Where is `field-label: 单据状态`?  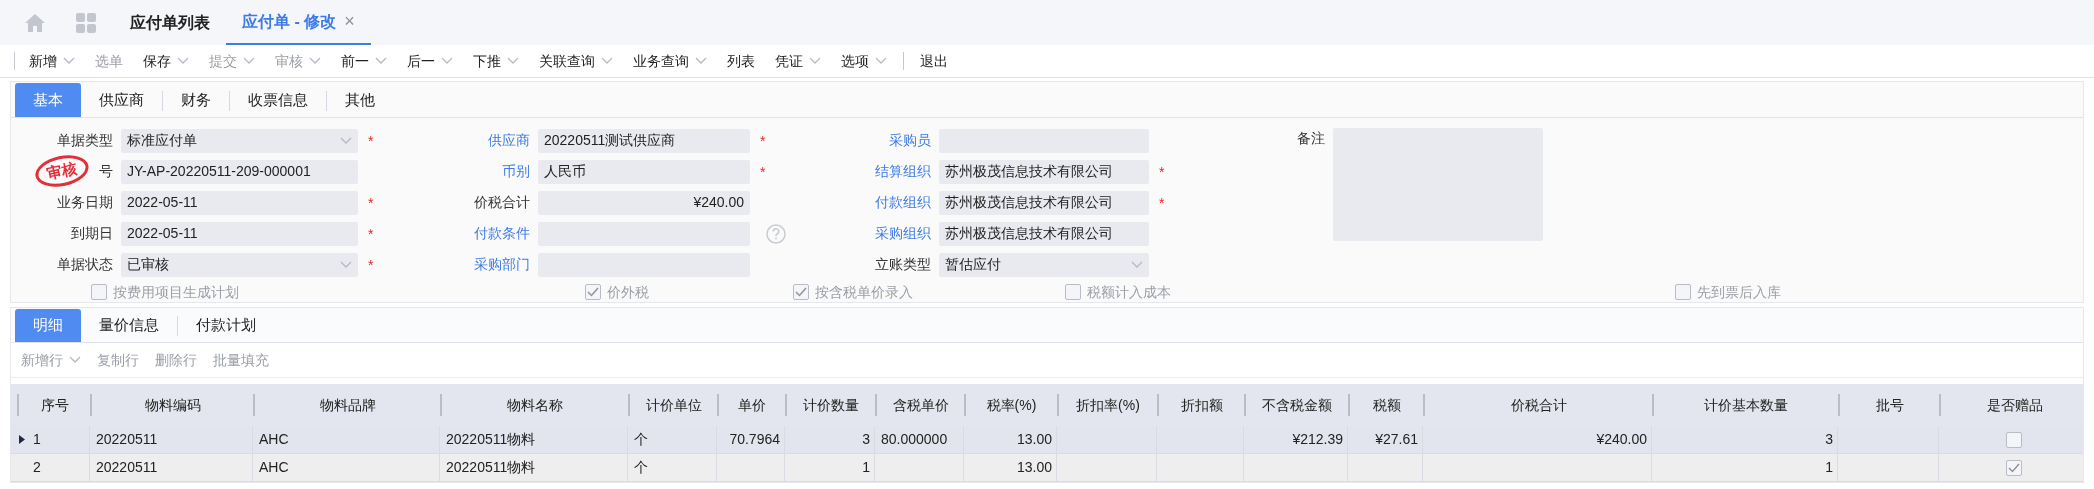
field-label: 单据状态 is located at coordinates (85, 264).